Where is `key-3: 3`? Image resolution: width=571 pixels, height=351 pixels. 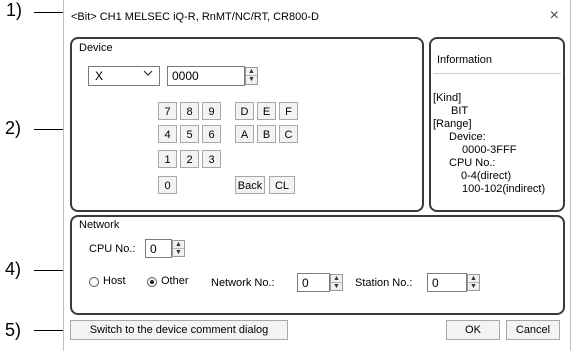
key-3: 3 is located at coordinates (211, 159).